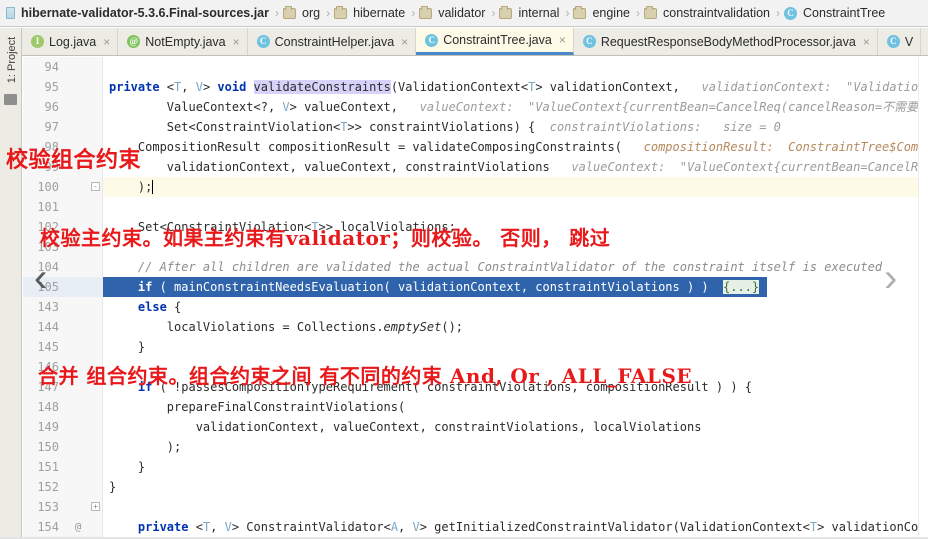  I want to click on breadcrumb-item-org: org, so click(303, 13).